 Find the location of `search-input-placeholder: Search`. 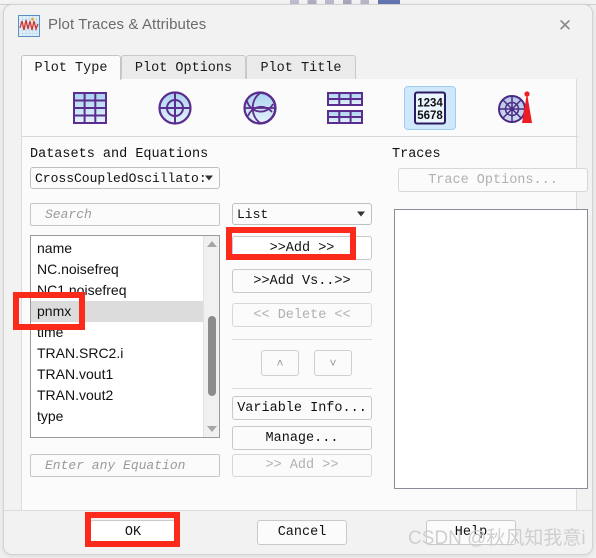

search-input-placeholder: Search is located at coordinates (68, 214).